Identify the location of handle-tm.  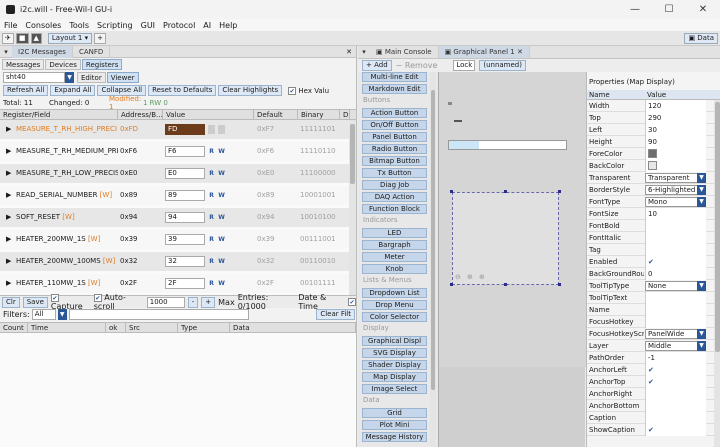
(505, 191).